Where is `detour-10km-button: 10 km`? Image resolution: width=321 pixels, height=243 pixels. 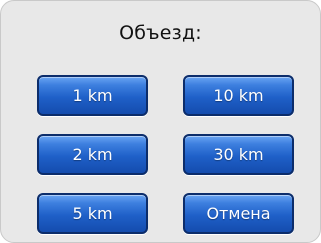 detour-10km-button: 10 km is located at coordinates (238, 95).